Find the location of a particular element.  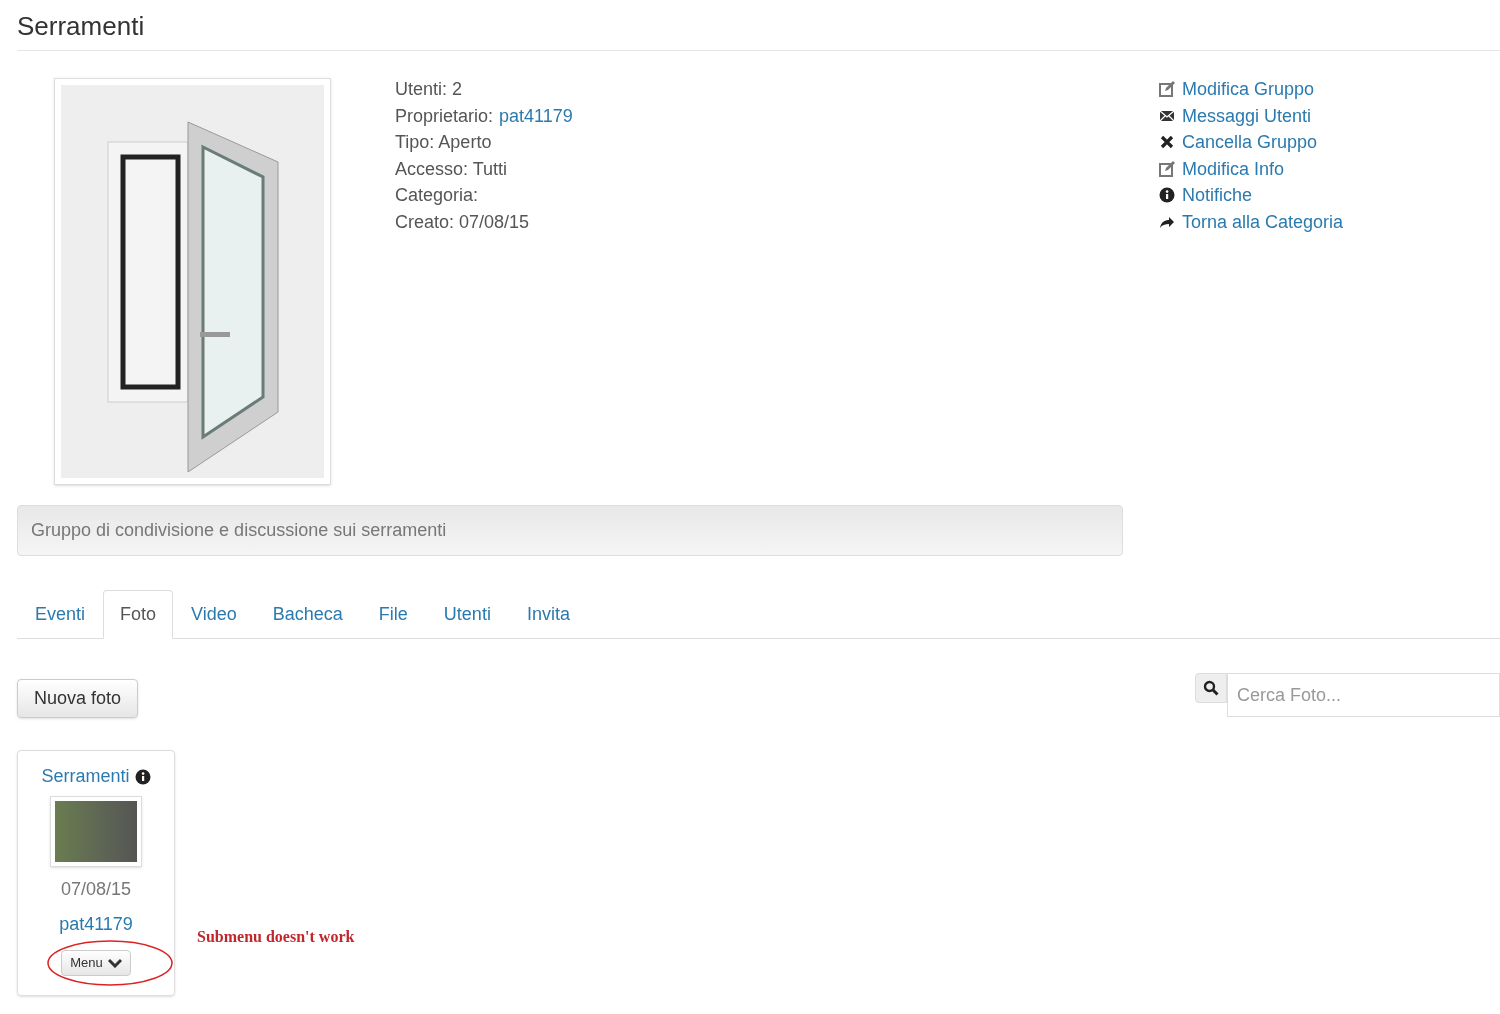

tab: Utenti is located at coordinates (467, 614).